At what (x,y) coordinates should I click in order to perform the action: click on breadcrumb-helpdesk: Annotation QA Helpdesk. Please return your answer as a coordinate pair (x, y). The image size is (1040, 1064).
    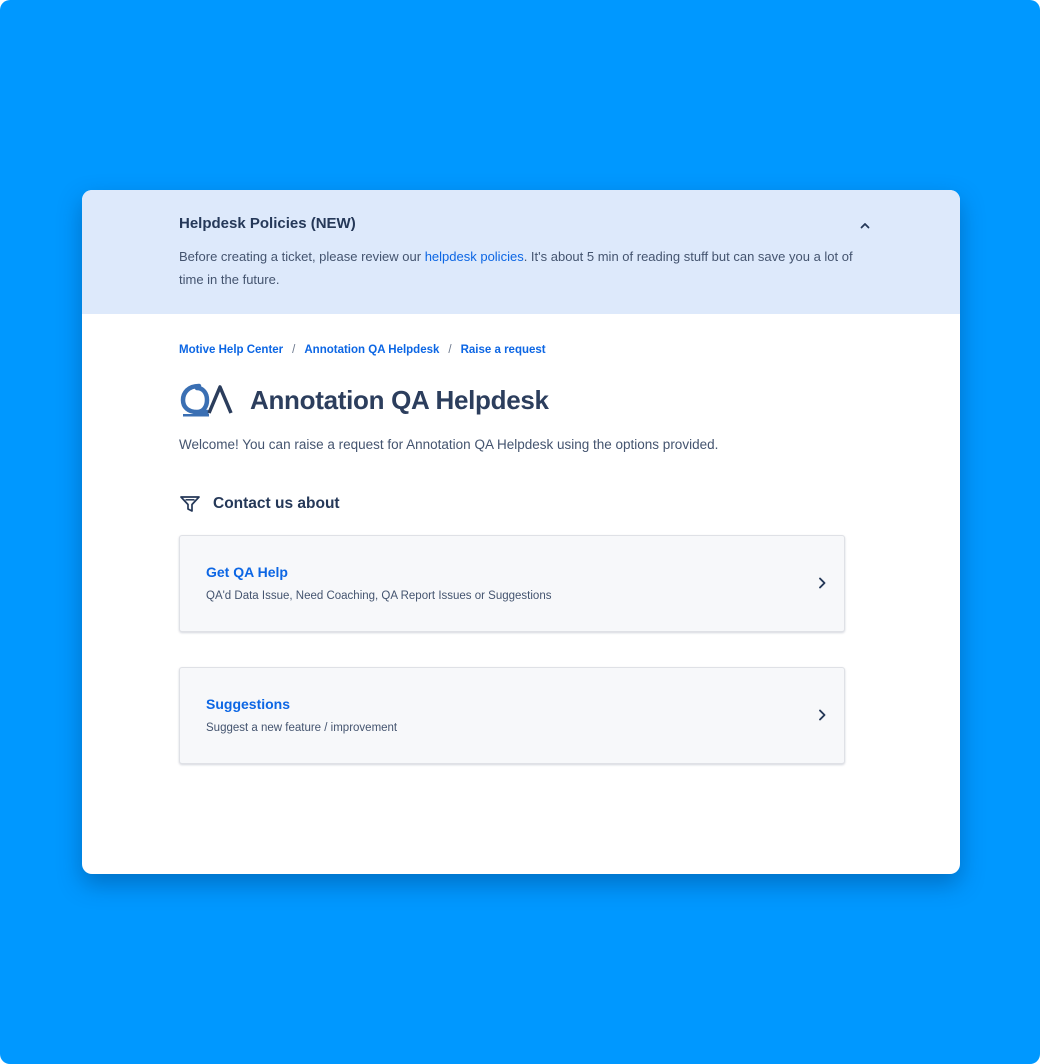
    Looking at the image, I should click on (371, 350).